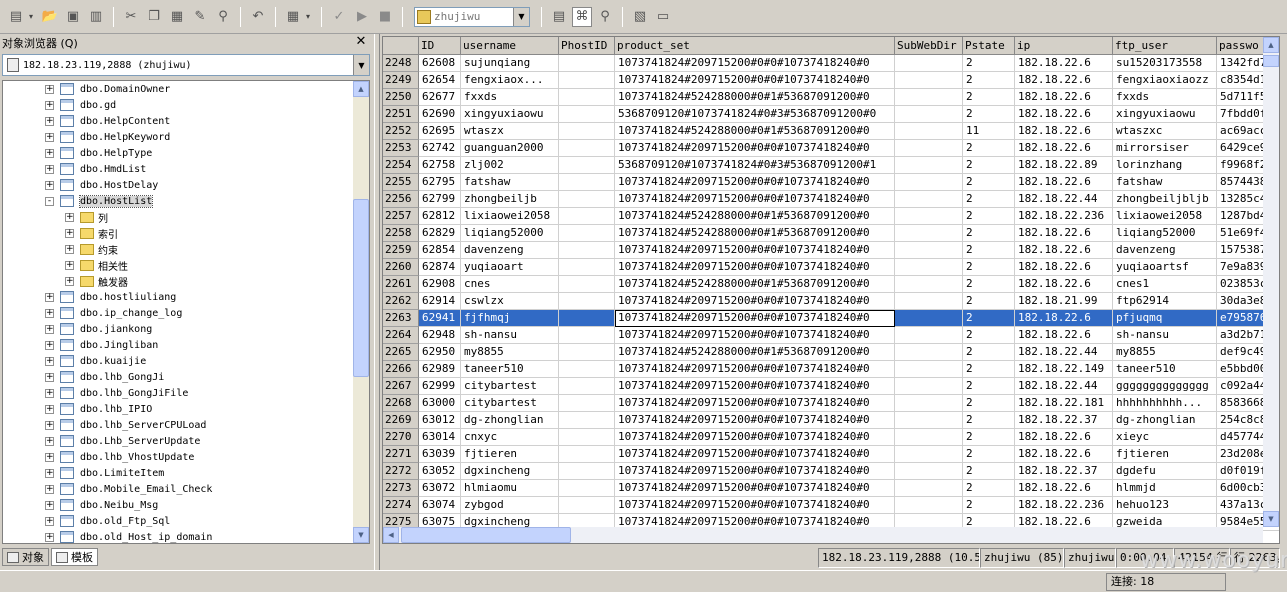 This screenshot has width=1287, height=592. Describe the element at coordinates (1064, 301) in the screenshot. I see `table-cell: 182.18.21.99` at that location.